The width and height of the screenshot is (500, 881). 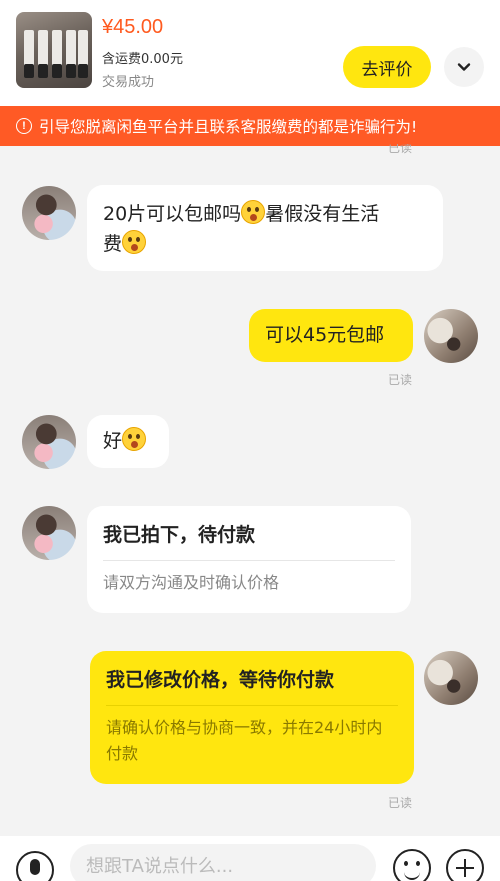 I want to click on product-thumbnail, so click(x=54, y=50).